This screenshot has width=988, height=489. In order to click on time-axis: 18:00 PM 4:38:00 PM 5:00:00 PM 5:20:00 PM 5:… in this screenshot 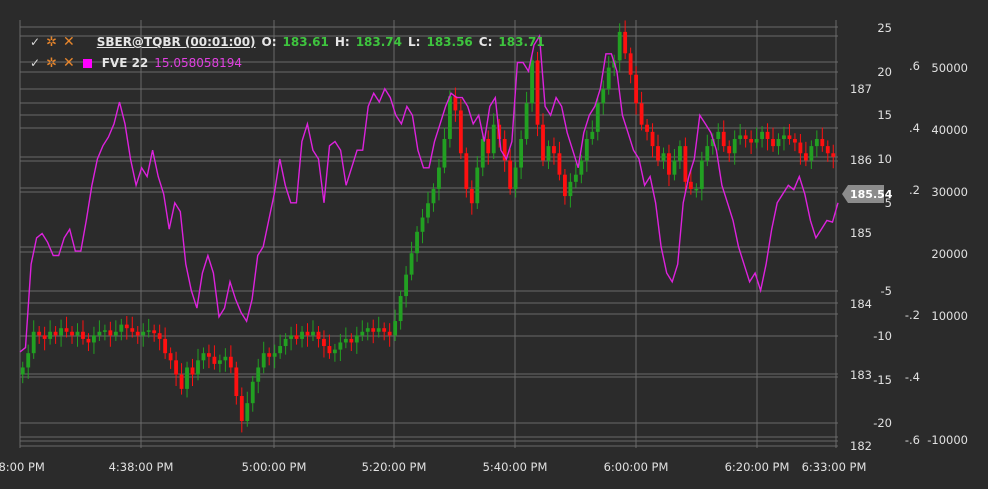, I will do `click(433, 467)`.